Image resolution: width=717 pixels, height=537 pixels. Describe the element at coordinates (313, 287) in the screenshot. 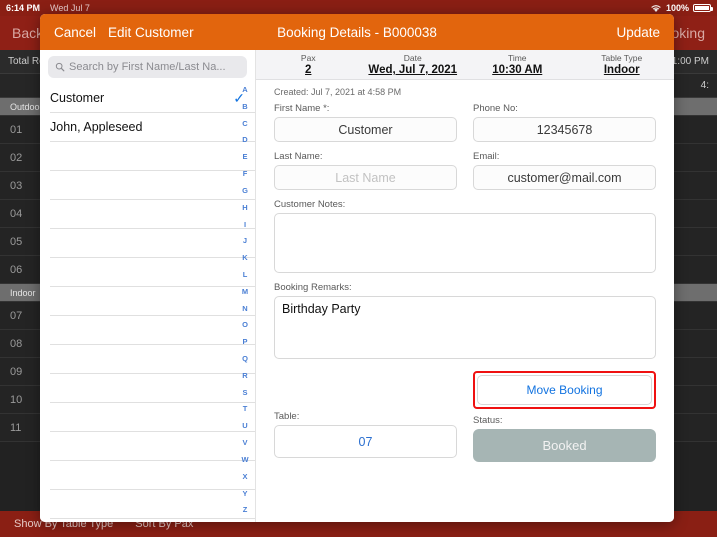

I see `booking-remarks-label: Booking Remarks:` at that location.